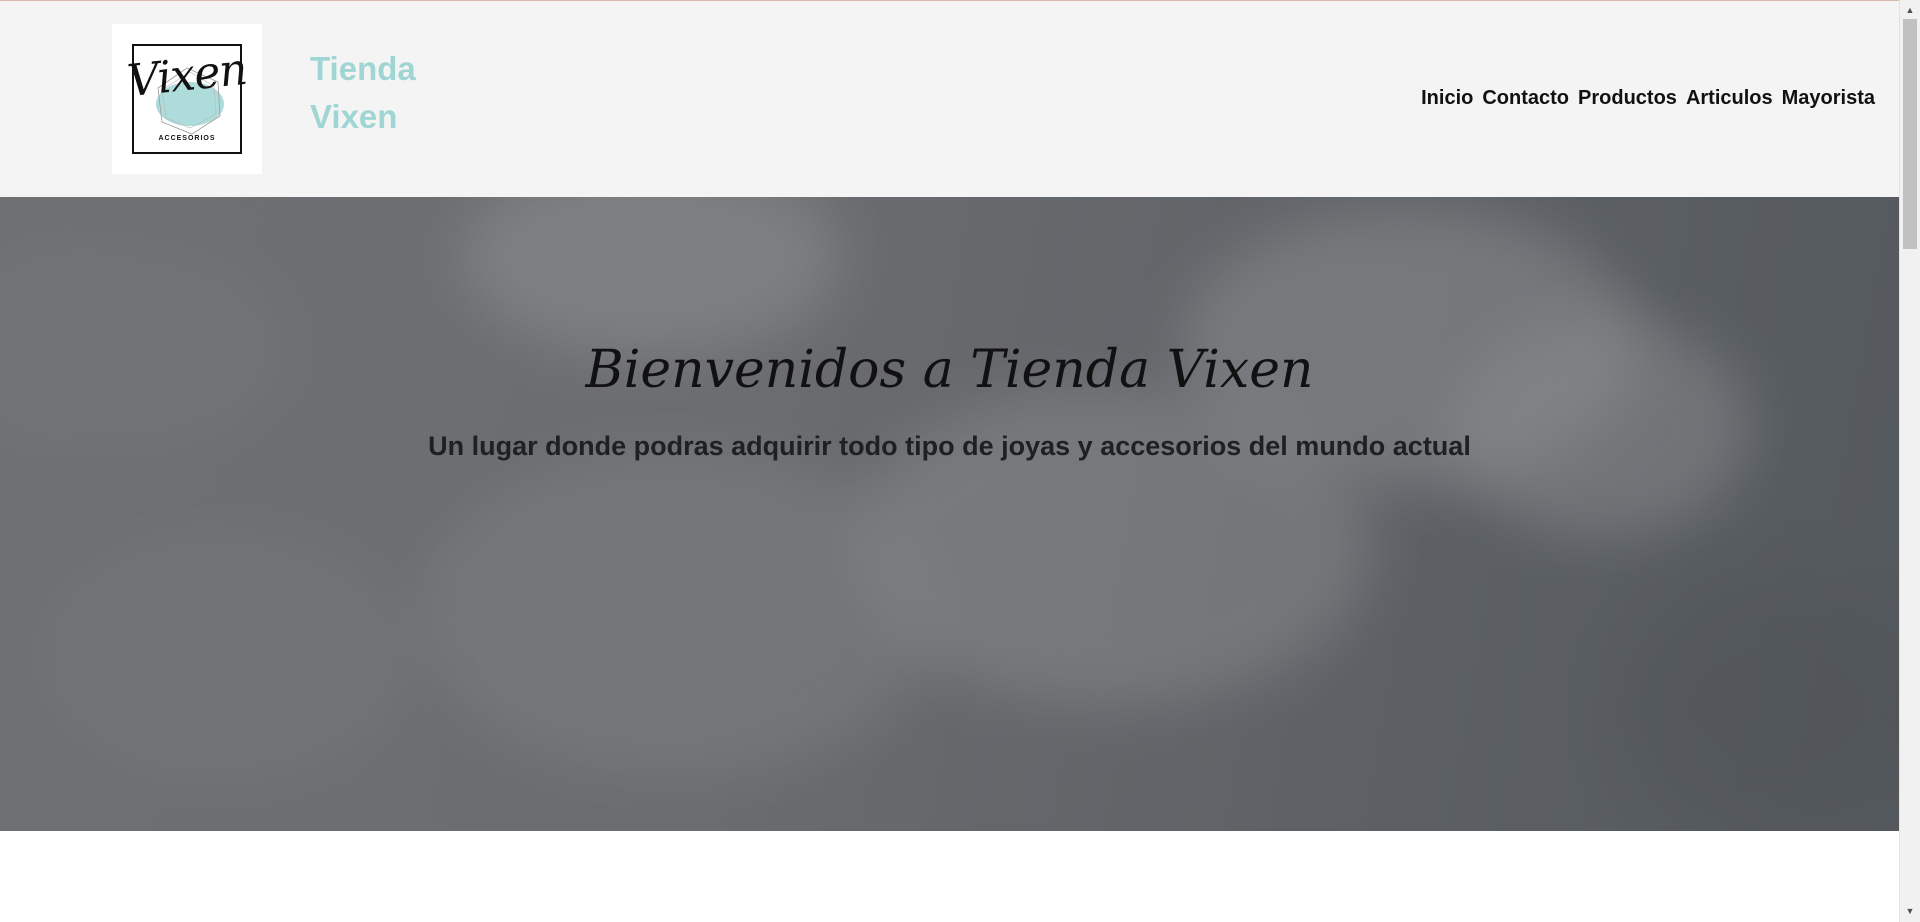 The width and height of the screenshot is (1920, 922). What do you see at coordinates (949, 370) in the screenshot?
I see `hero-title: Bienvenidos a Tienda Vixen` at bounding box center [949, 370].